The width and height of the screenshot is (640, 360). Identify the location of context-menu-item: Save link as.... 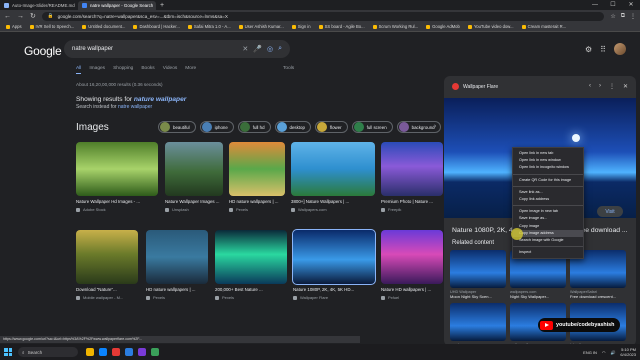
(548, 192).